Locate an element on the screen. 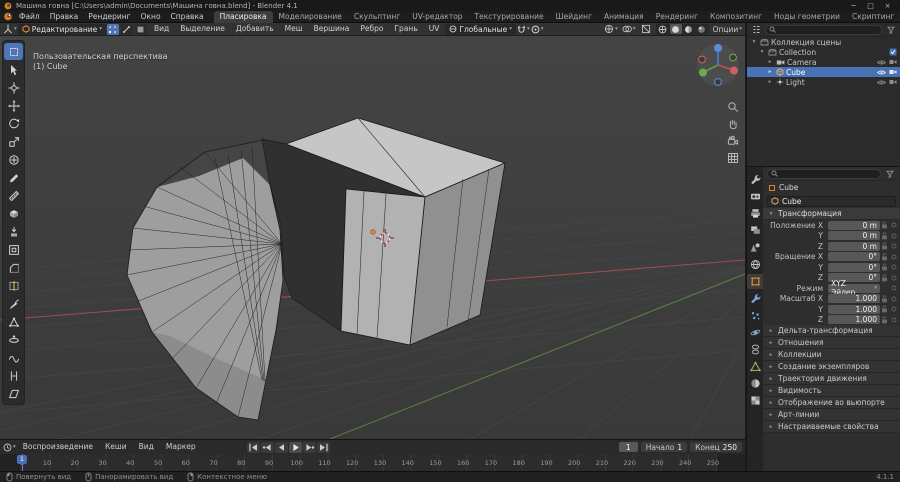  pan-view-hand-icon is located at coordinates (733, 124).